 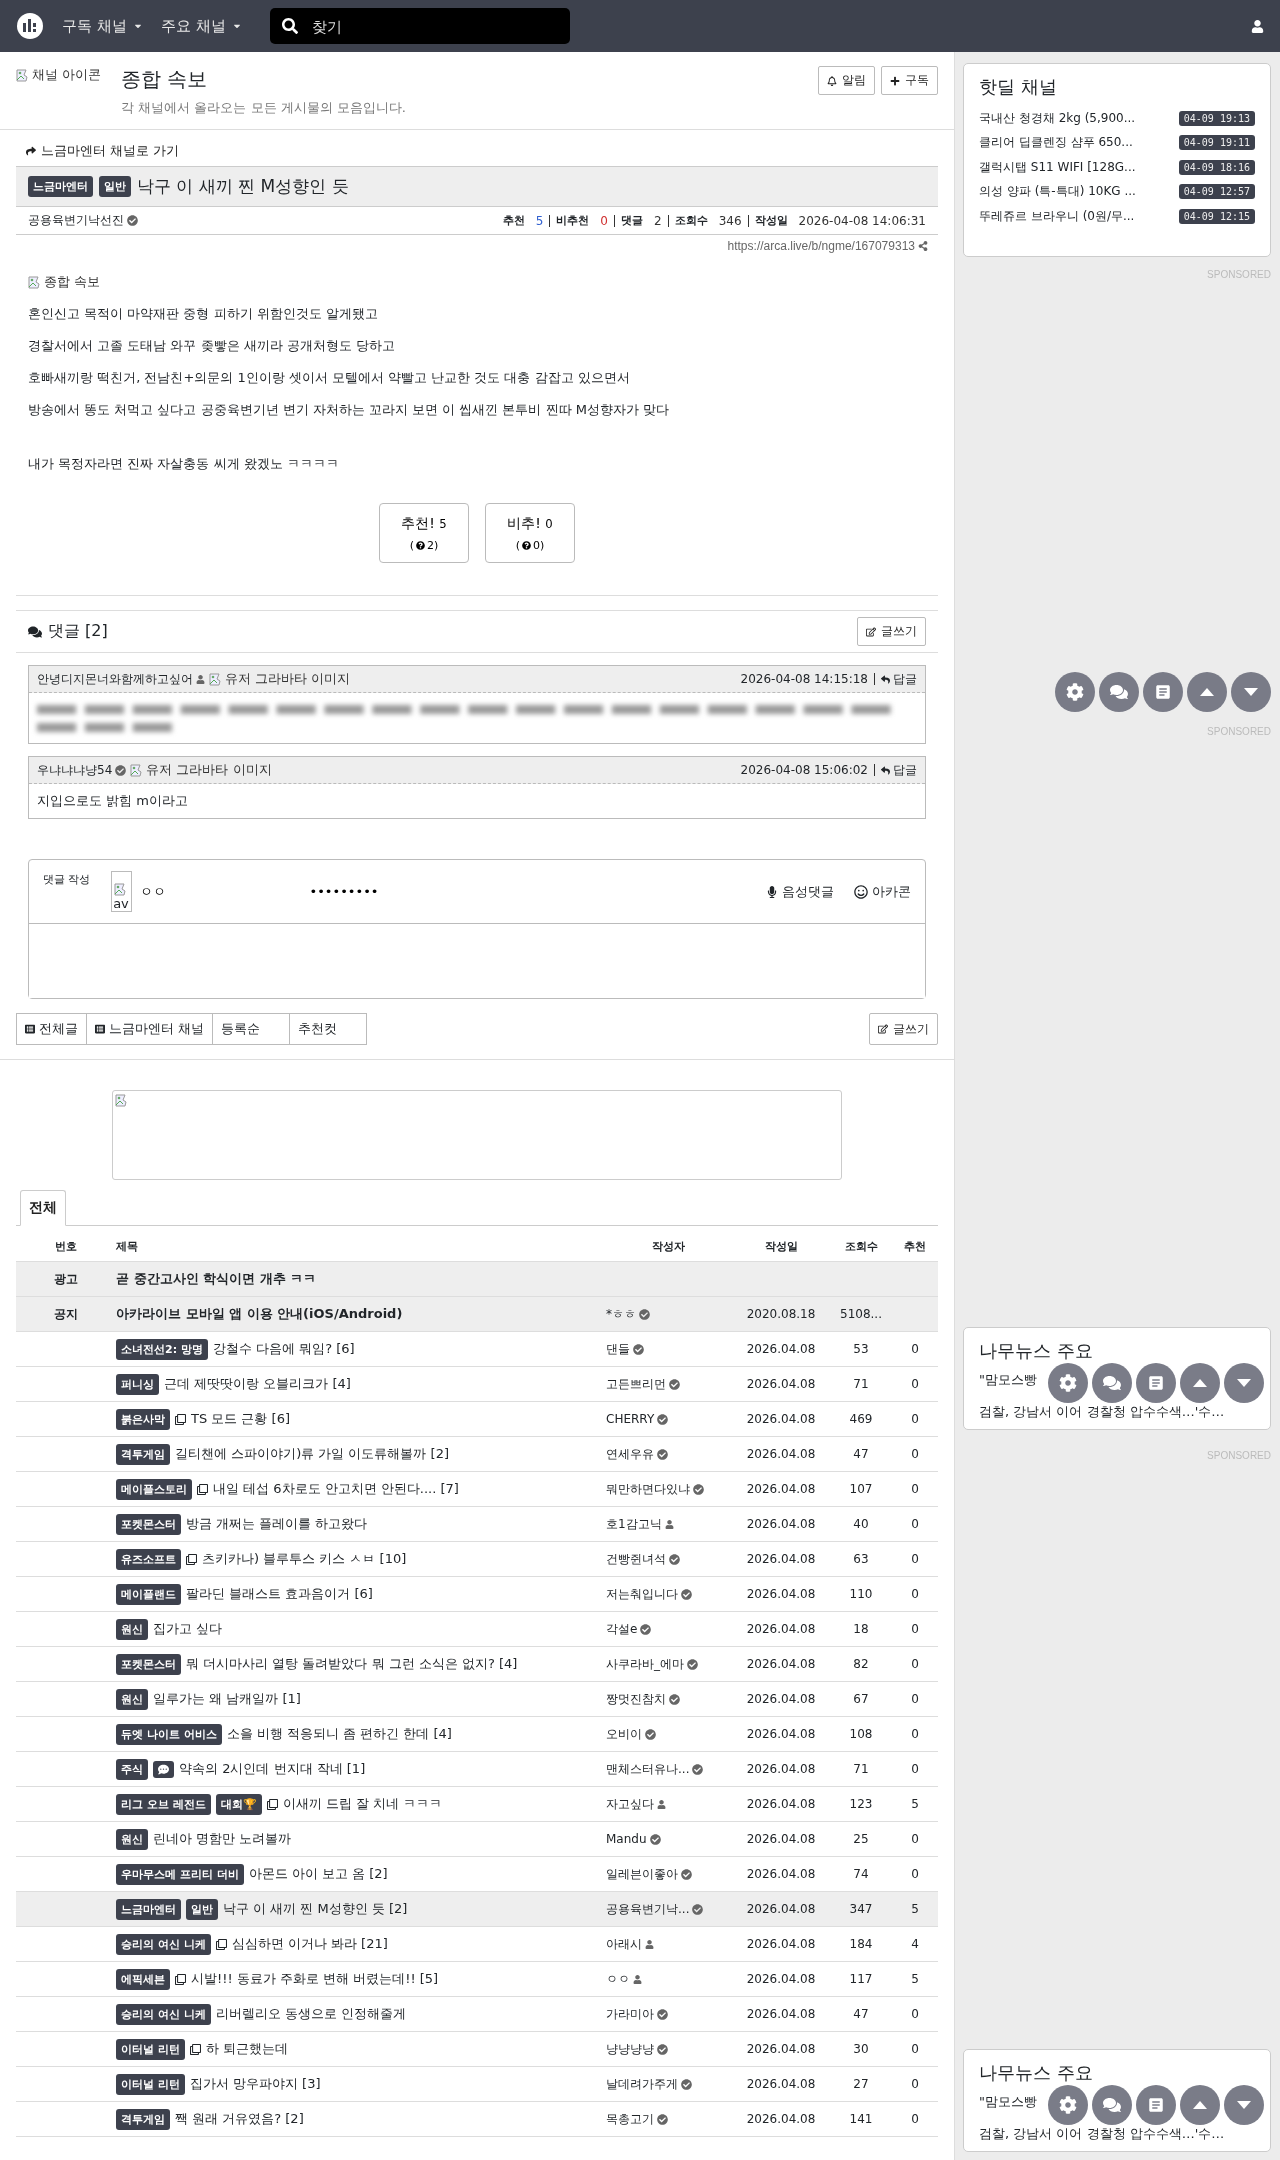 I want to click on category-badge: 격투게임, so click(x=143, y=2119).